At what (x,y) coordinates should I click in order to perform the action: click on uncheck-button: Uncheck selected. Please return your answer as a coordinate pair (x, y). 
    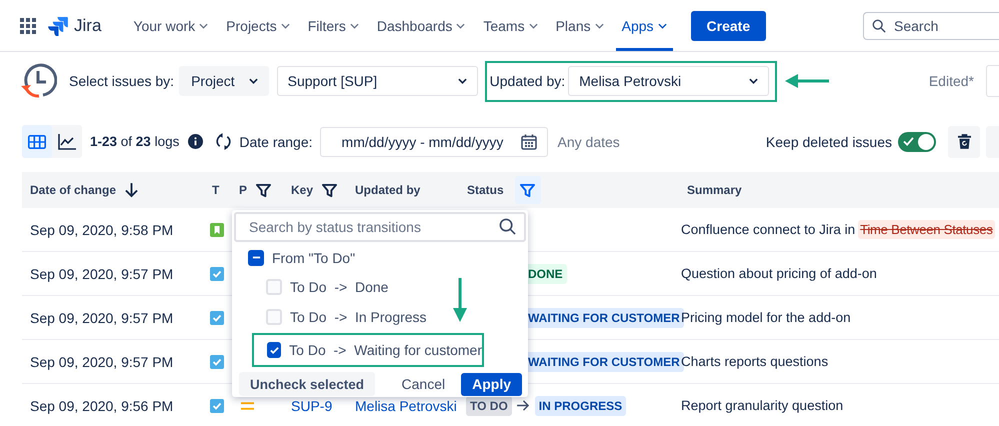
    Looking at the image, I should click on (307, 384).